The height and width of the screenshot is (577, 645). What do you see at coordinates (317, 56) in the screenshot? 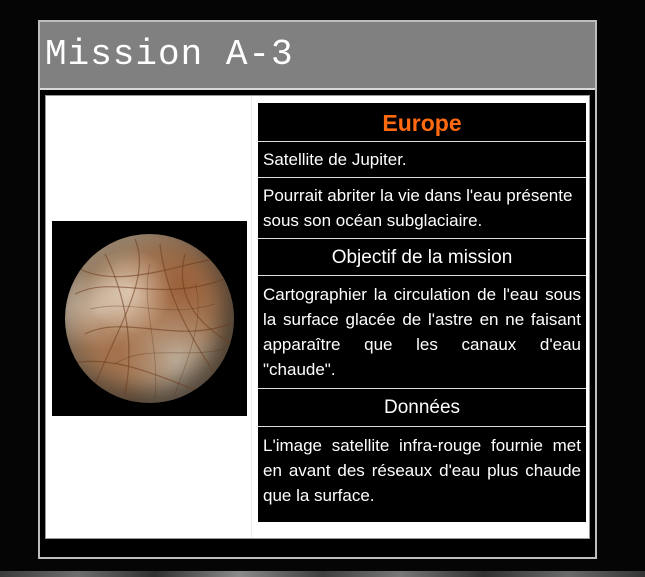
I see `title-bar: Mission A-3` at bounding box center [317, 56].